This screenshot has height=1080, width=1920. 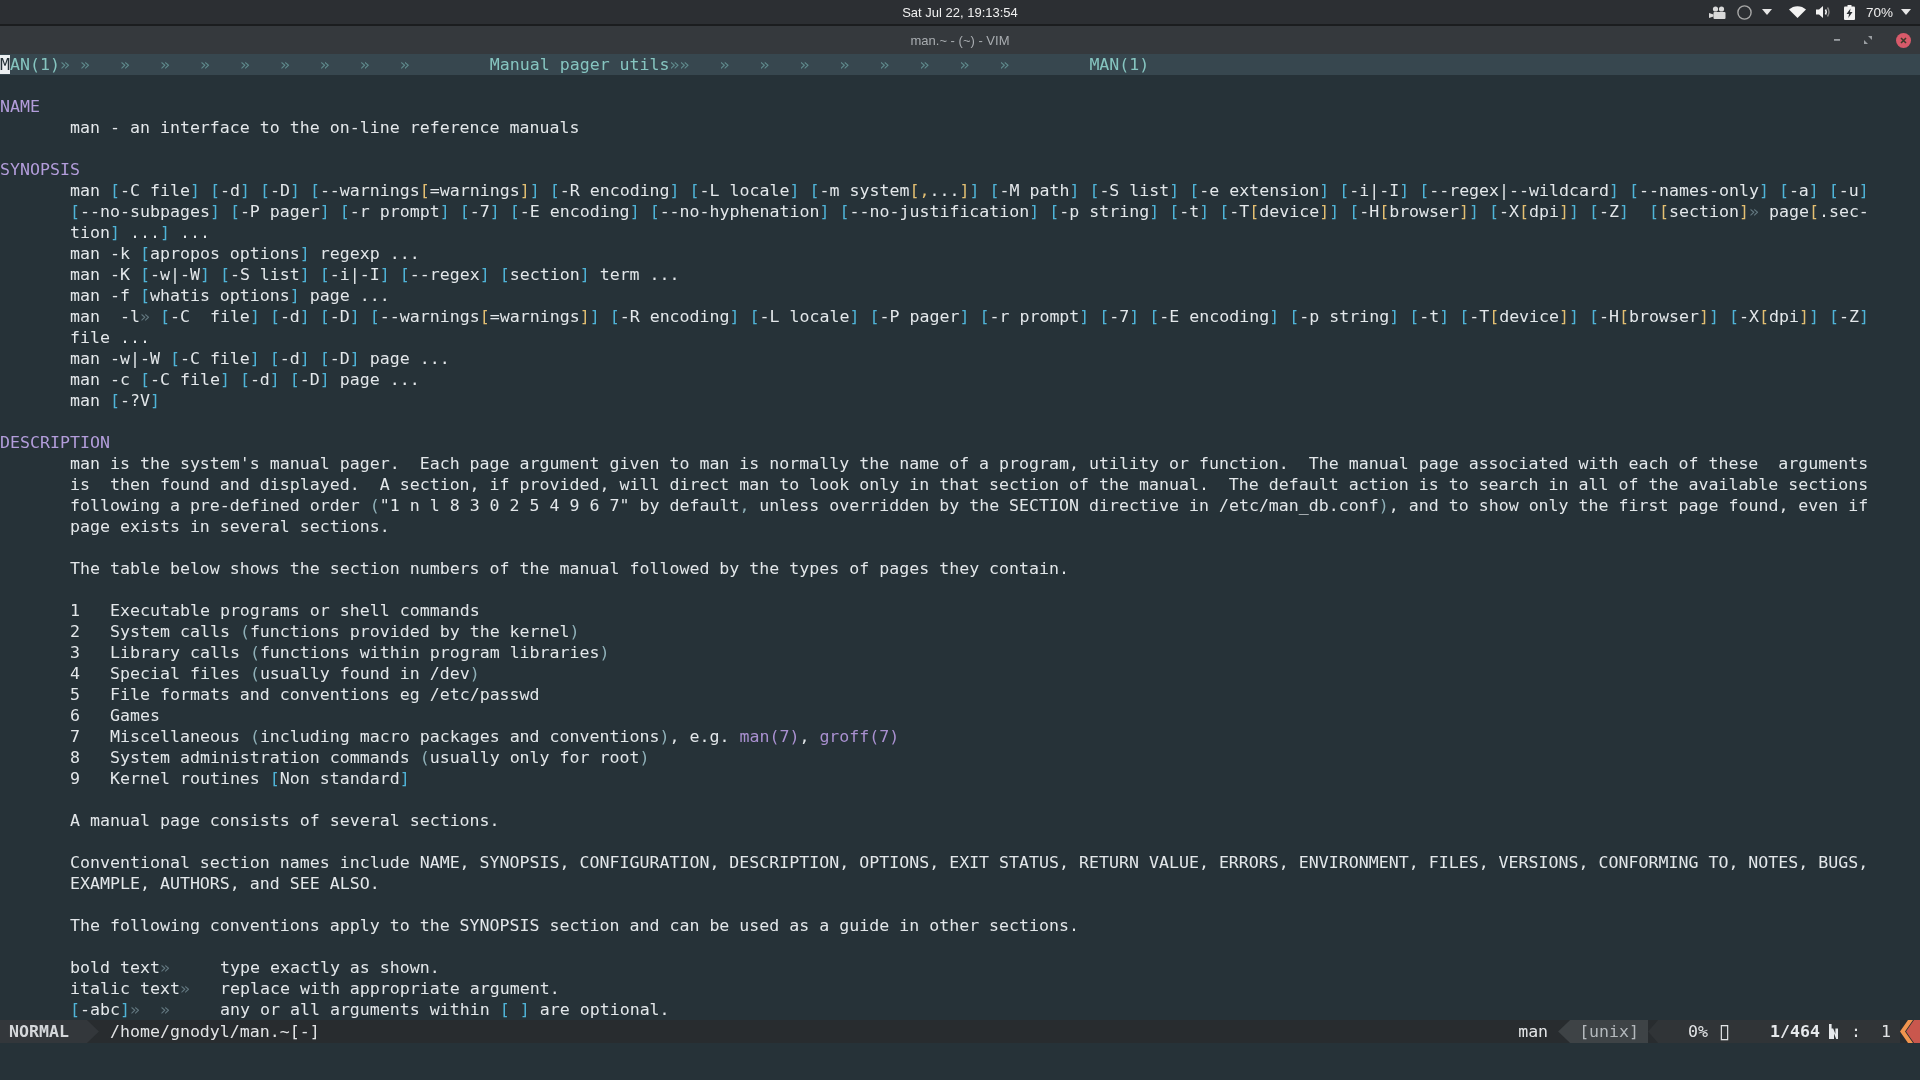 I want to click on placeholder-glyph: ▯, so click(x=1725, y=1031).